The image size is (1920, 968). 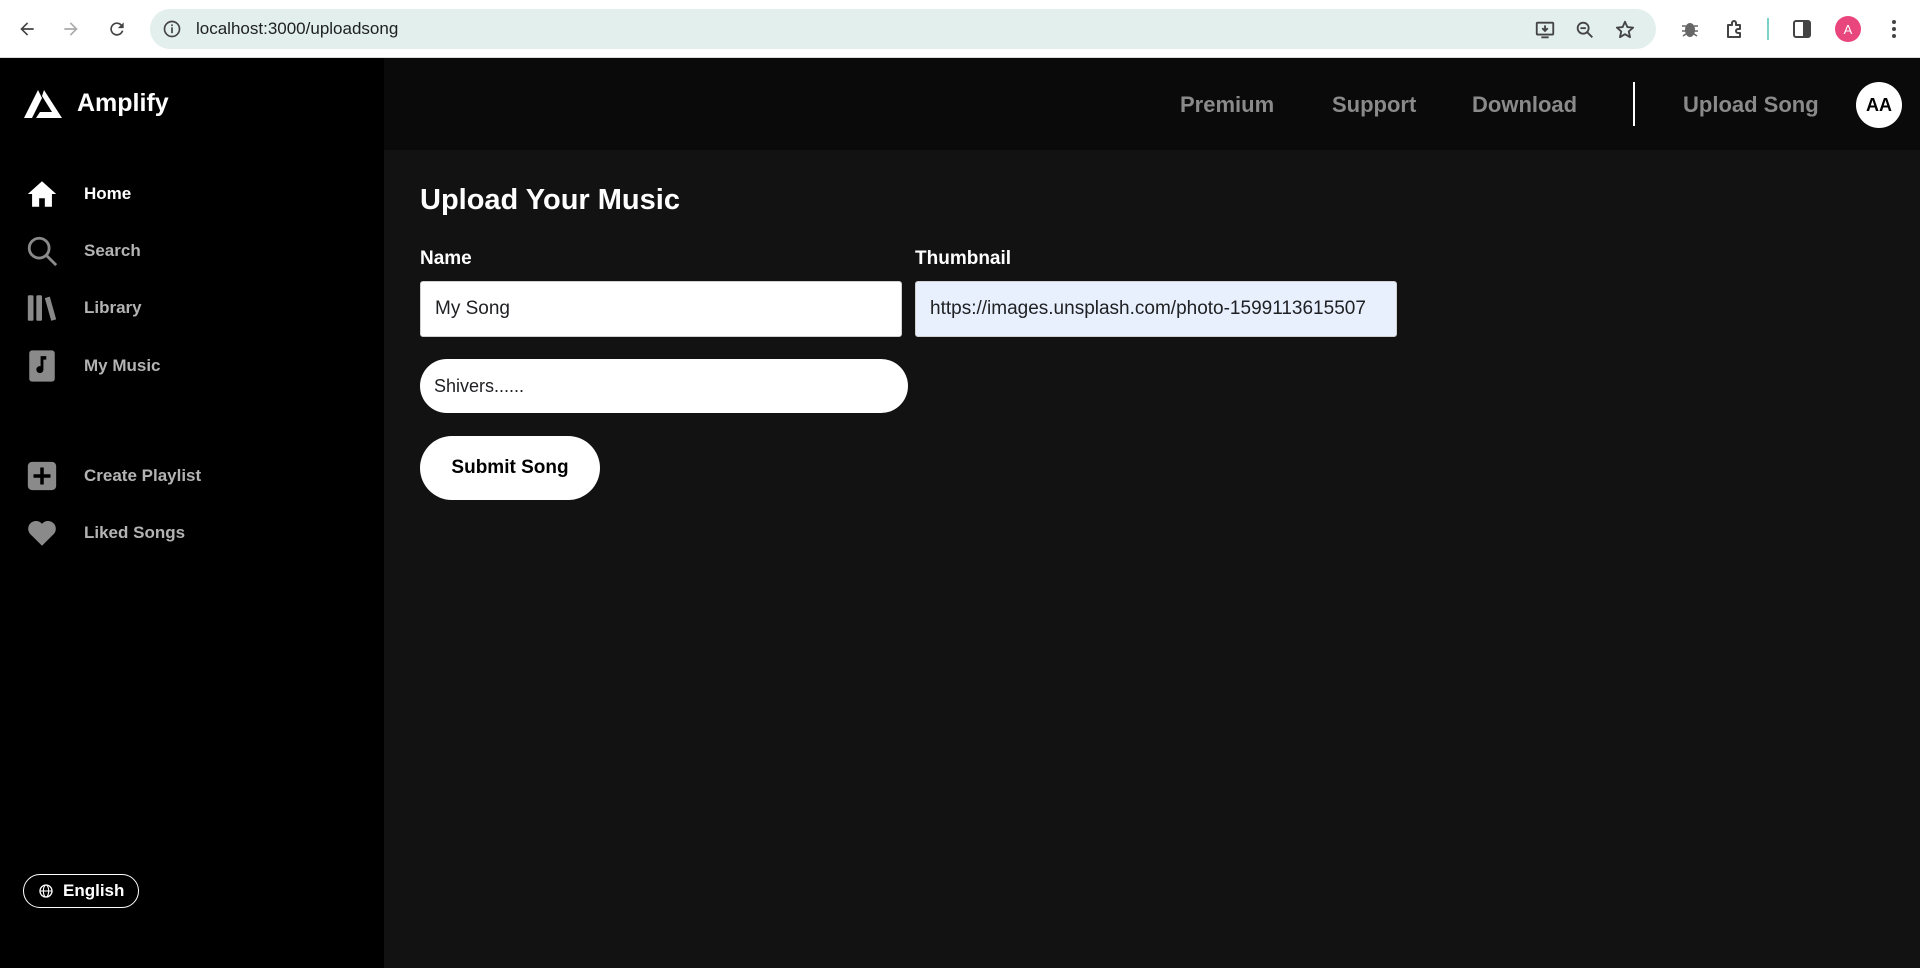 I want to click on sidebar-item-my-music: My Music, so click(x=92, y=366).